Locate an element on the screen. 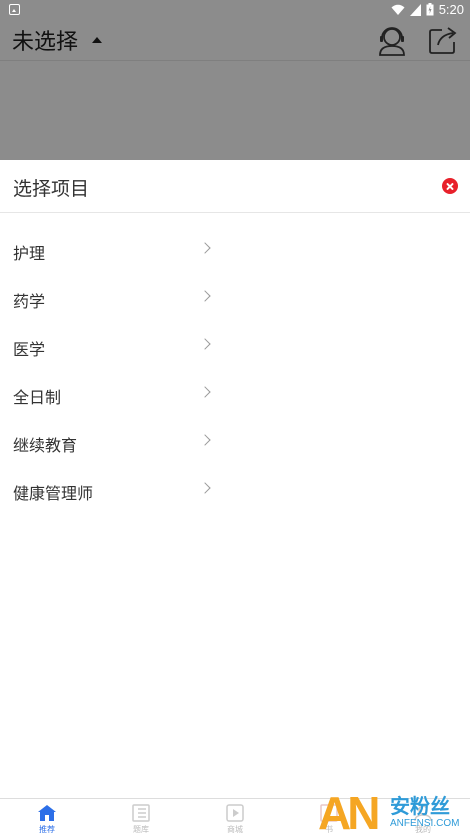 The width and height of the screenshot is (470, 838). nav-tab-mall: 商城 is located at coordinates (235, 818).